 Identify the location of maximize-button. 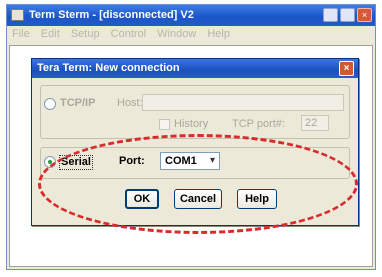
(347, 15).